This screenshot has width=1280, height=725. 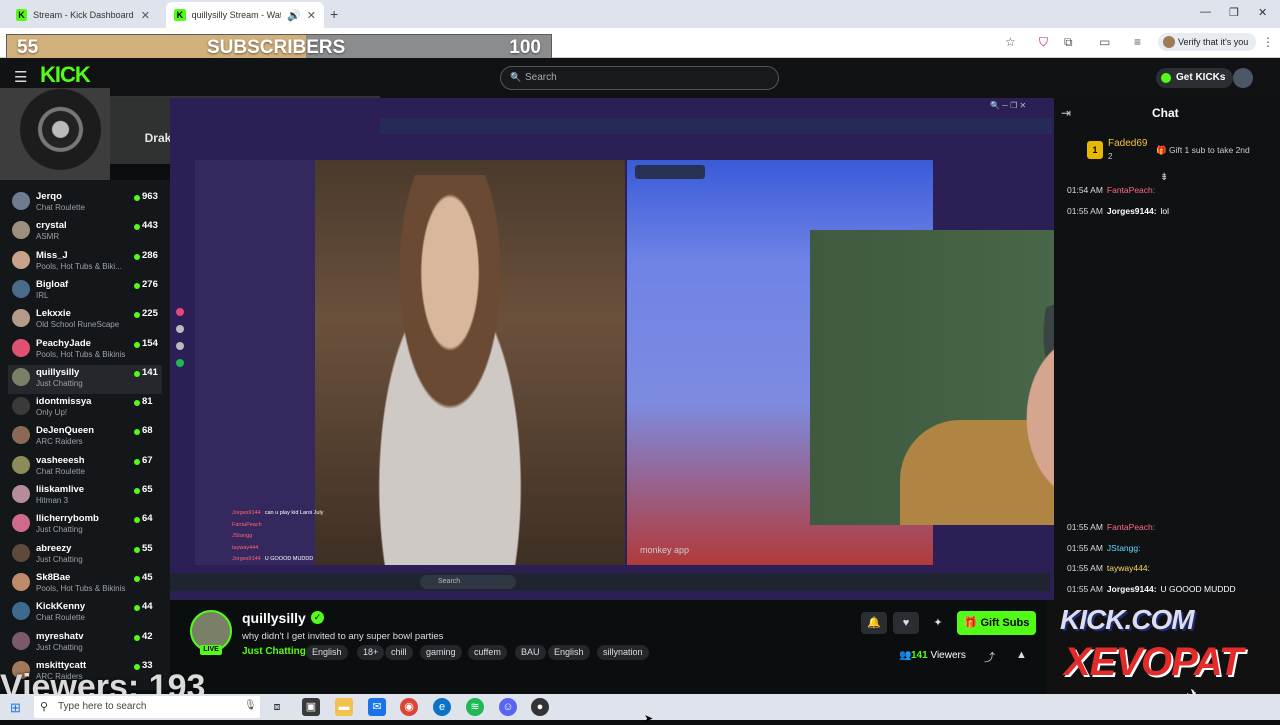 I want to click on sidebar-channel-lekxxie: Lekxxie Old School RuneScape 225, so click(x=85, y=320).